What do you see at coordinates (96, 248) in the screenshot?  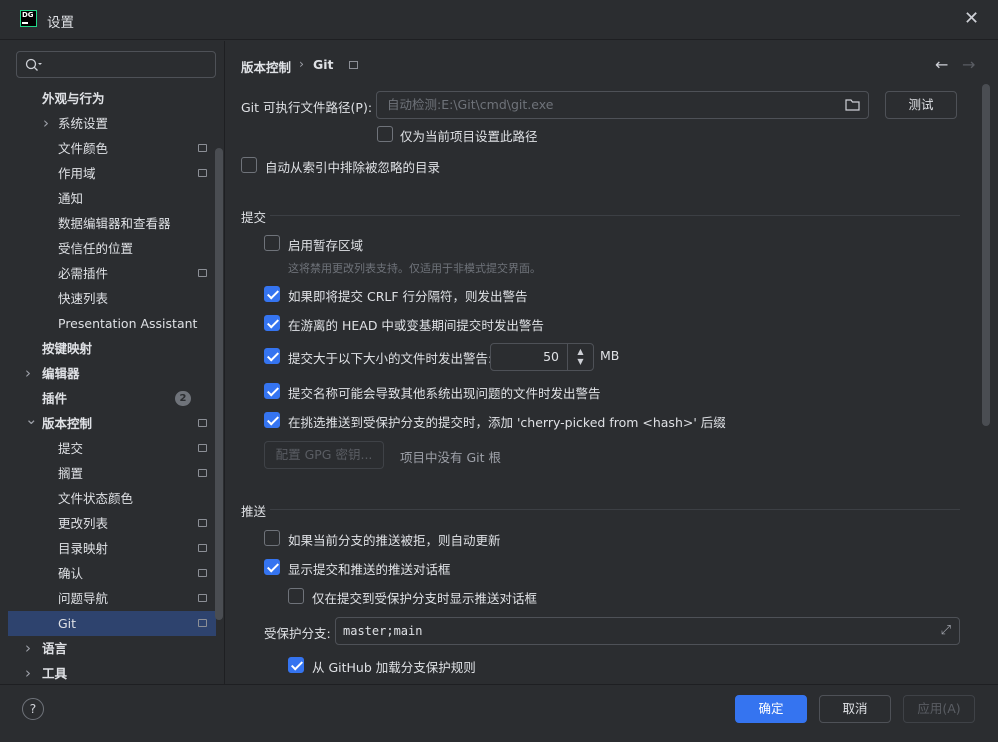 I see `sidebar-item-label: 受信任的位置` at bounding box center [96, 248].